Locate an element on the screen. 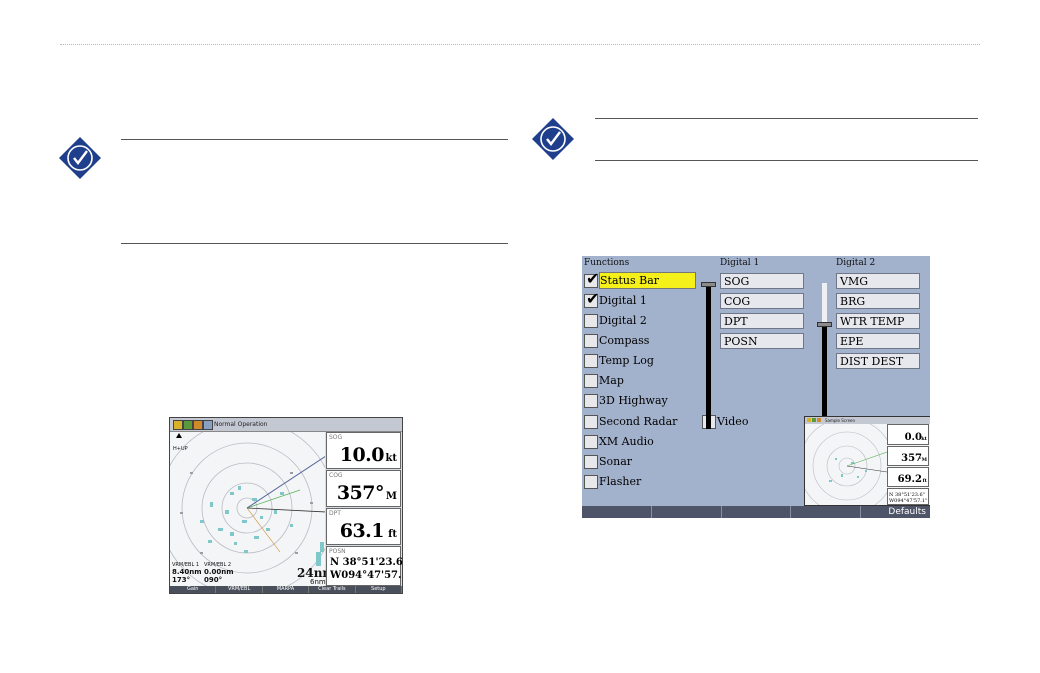  radar-status-bar: Normal Operation is located at coordinates (286, 425).